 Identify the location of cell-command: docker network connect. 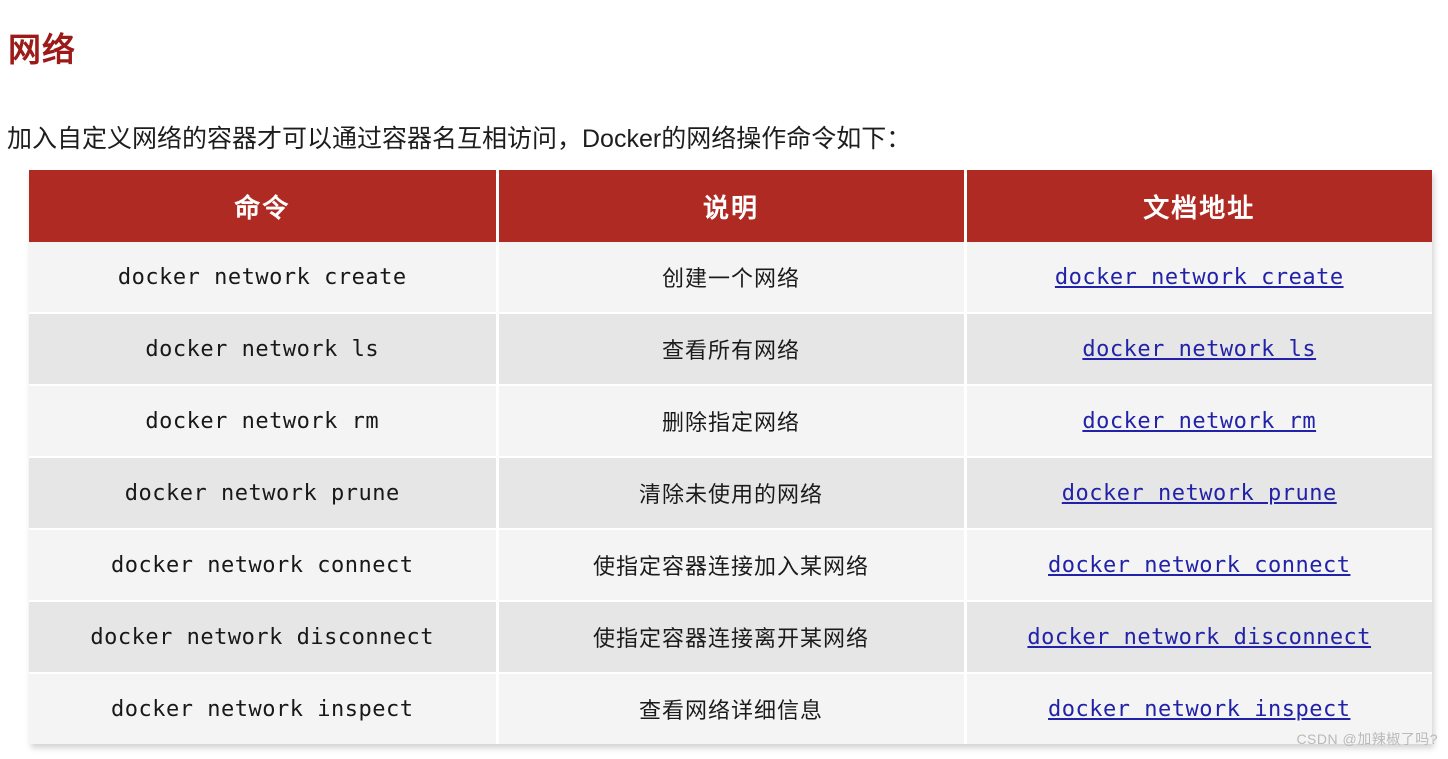
(264, 565).